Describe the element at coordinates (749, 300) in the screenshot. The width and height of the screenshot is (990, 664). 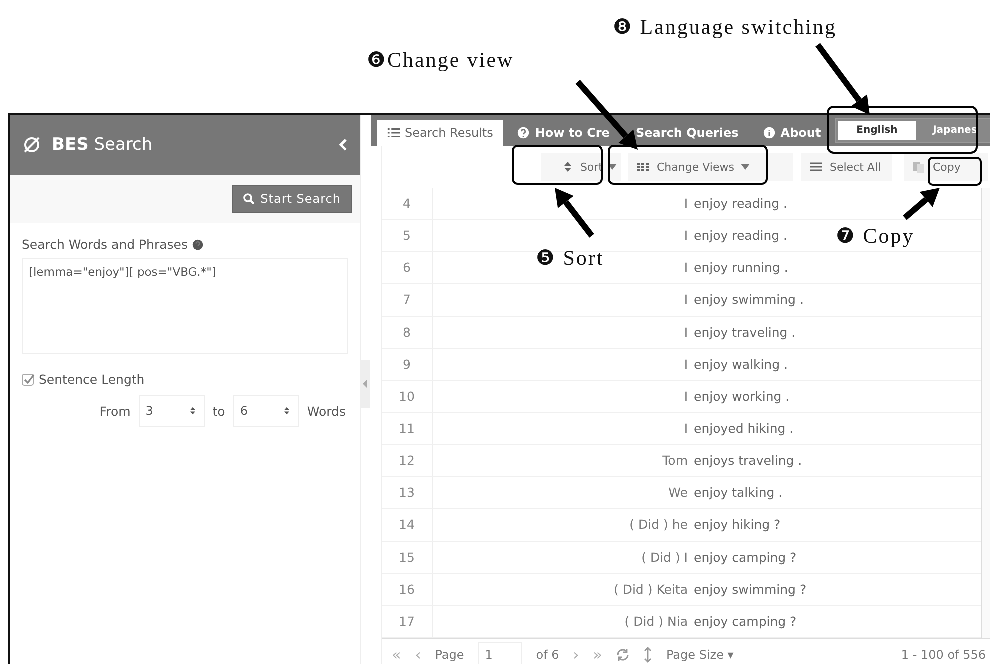
I see `match-text: enjoy swimming .` at that location.